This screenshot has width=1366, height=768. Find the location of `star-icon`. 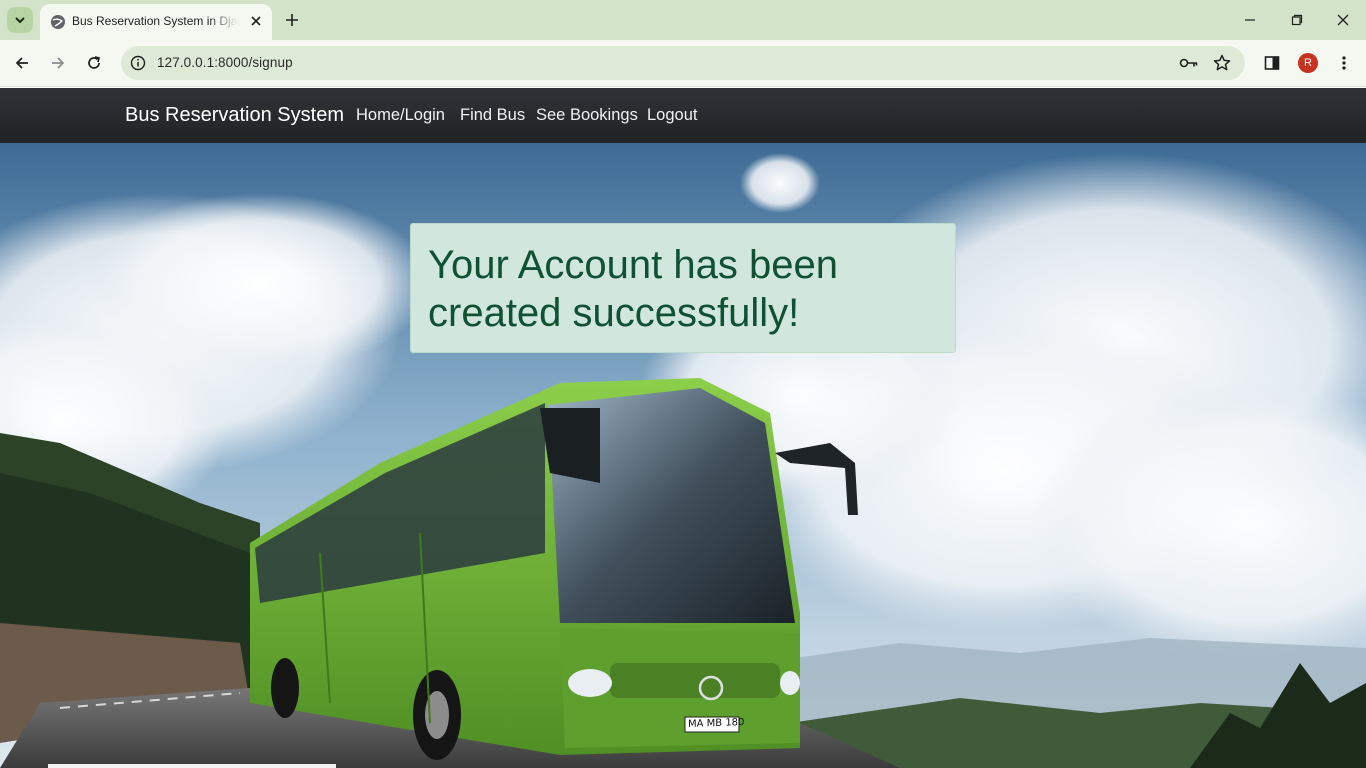

star-icon is located at coordinates (1222, 62).